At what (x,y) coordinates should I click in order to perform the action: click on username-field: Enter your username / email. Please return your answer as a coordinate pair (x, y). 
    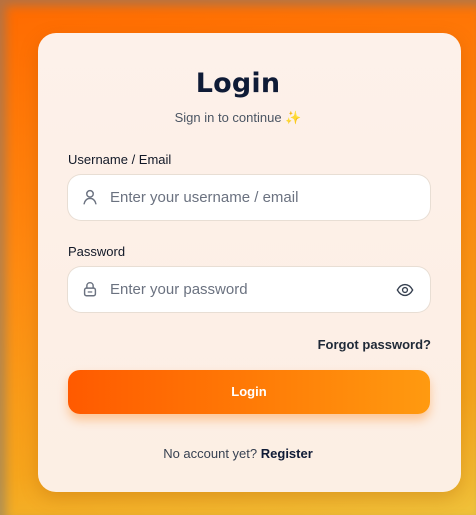
    Looking at the image, I should click on (249, 197).